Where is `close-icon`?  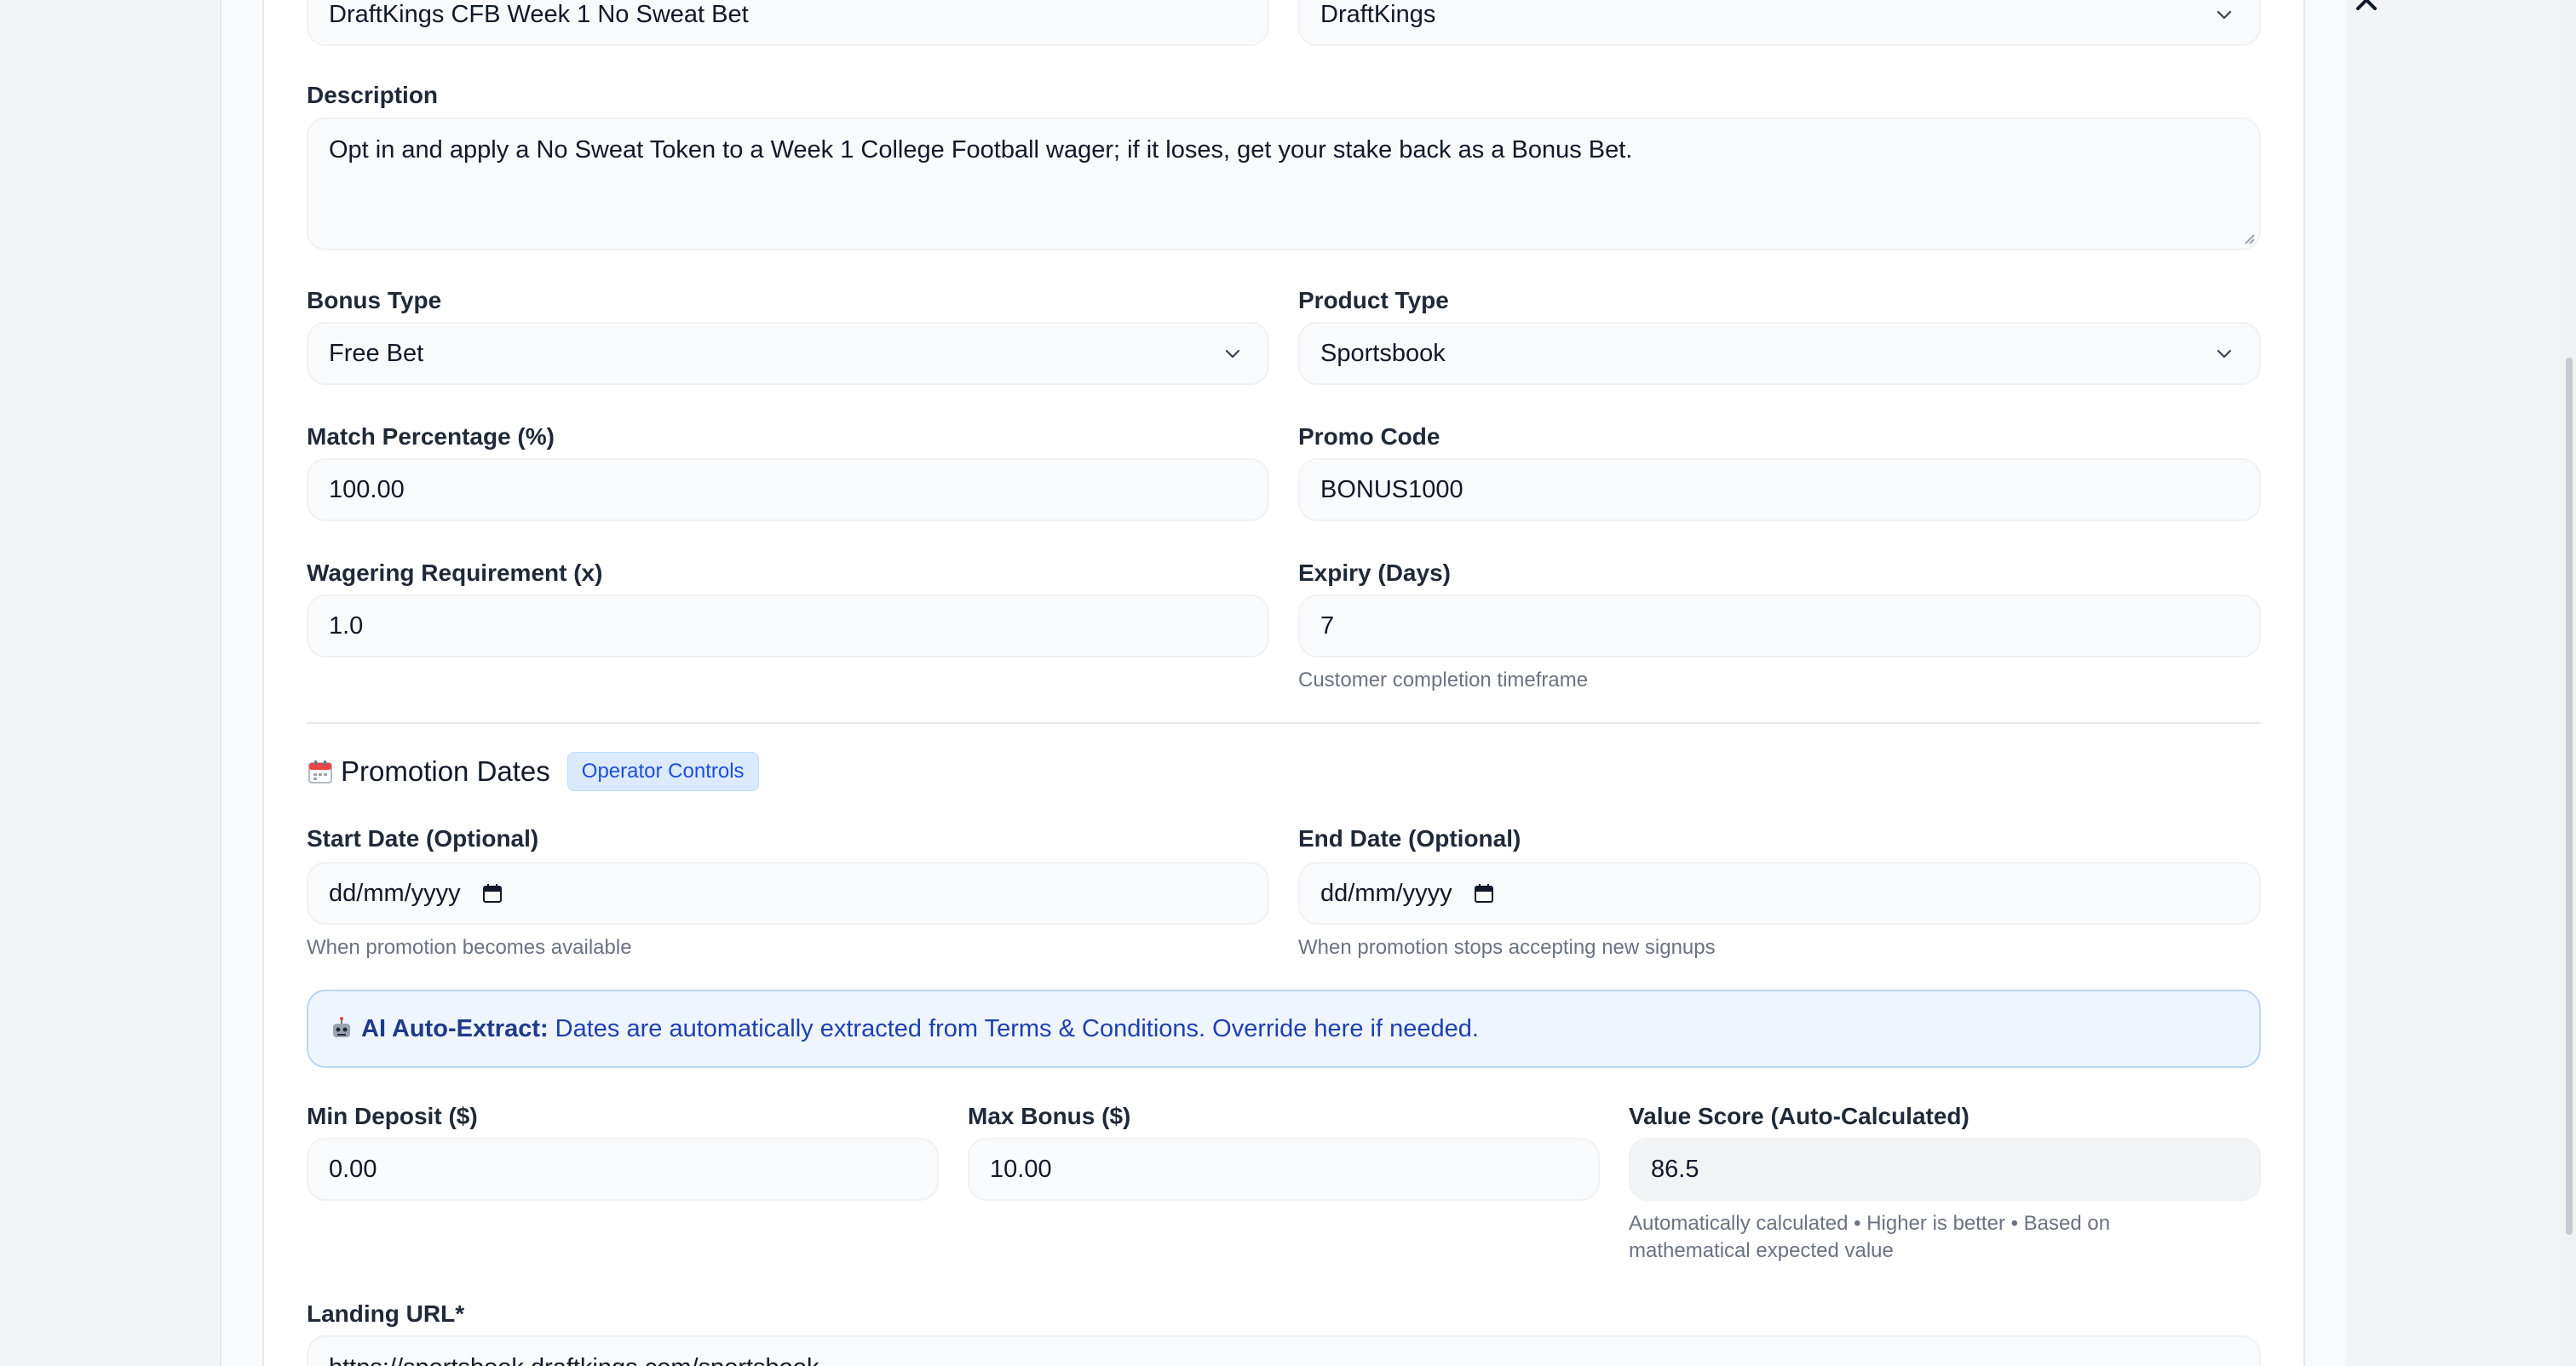
close-icon is located at coordinates (2366, 7).